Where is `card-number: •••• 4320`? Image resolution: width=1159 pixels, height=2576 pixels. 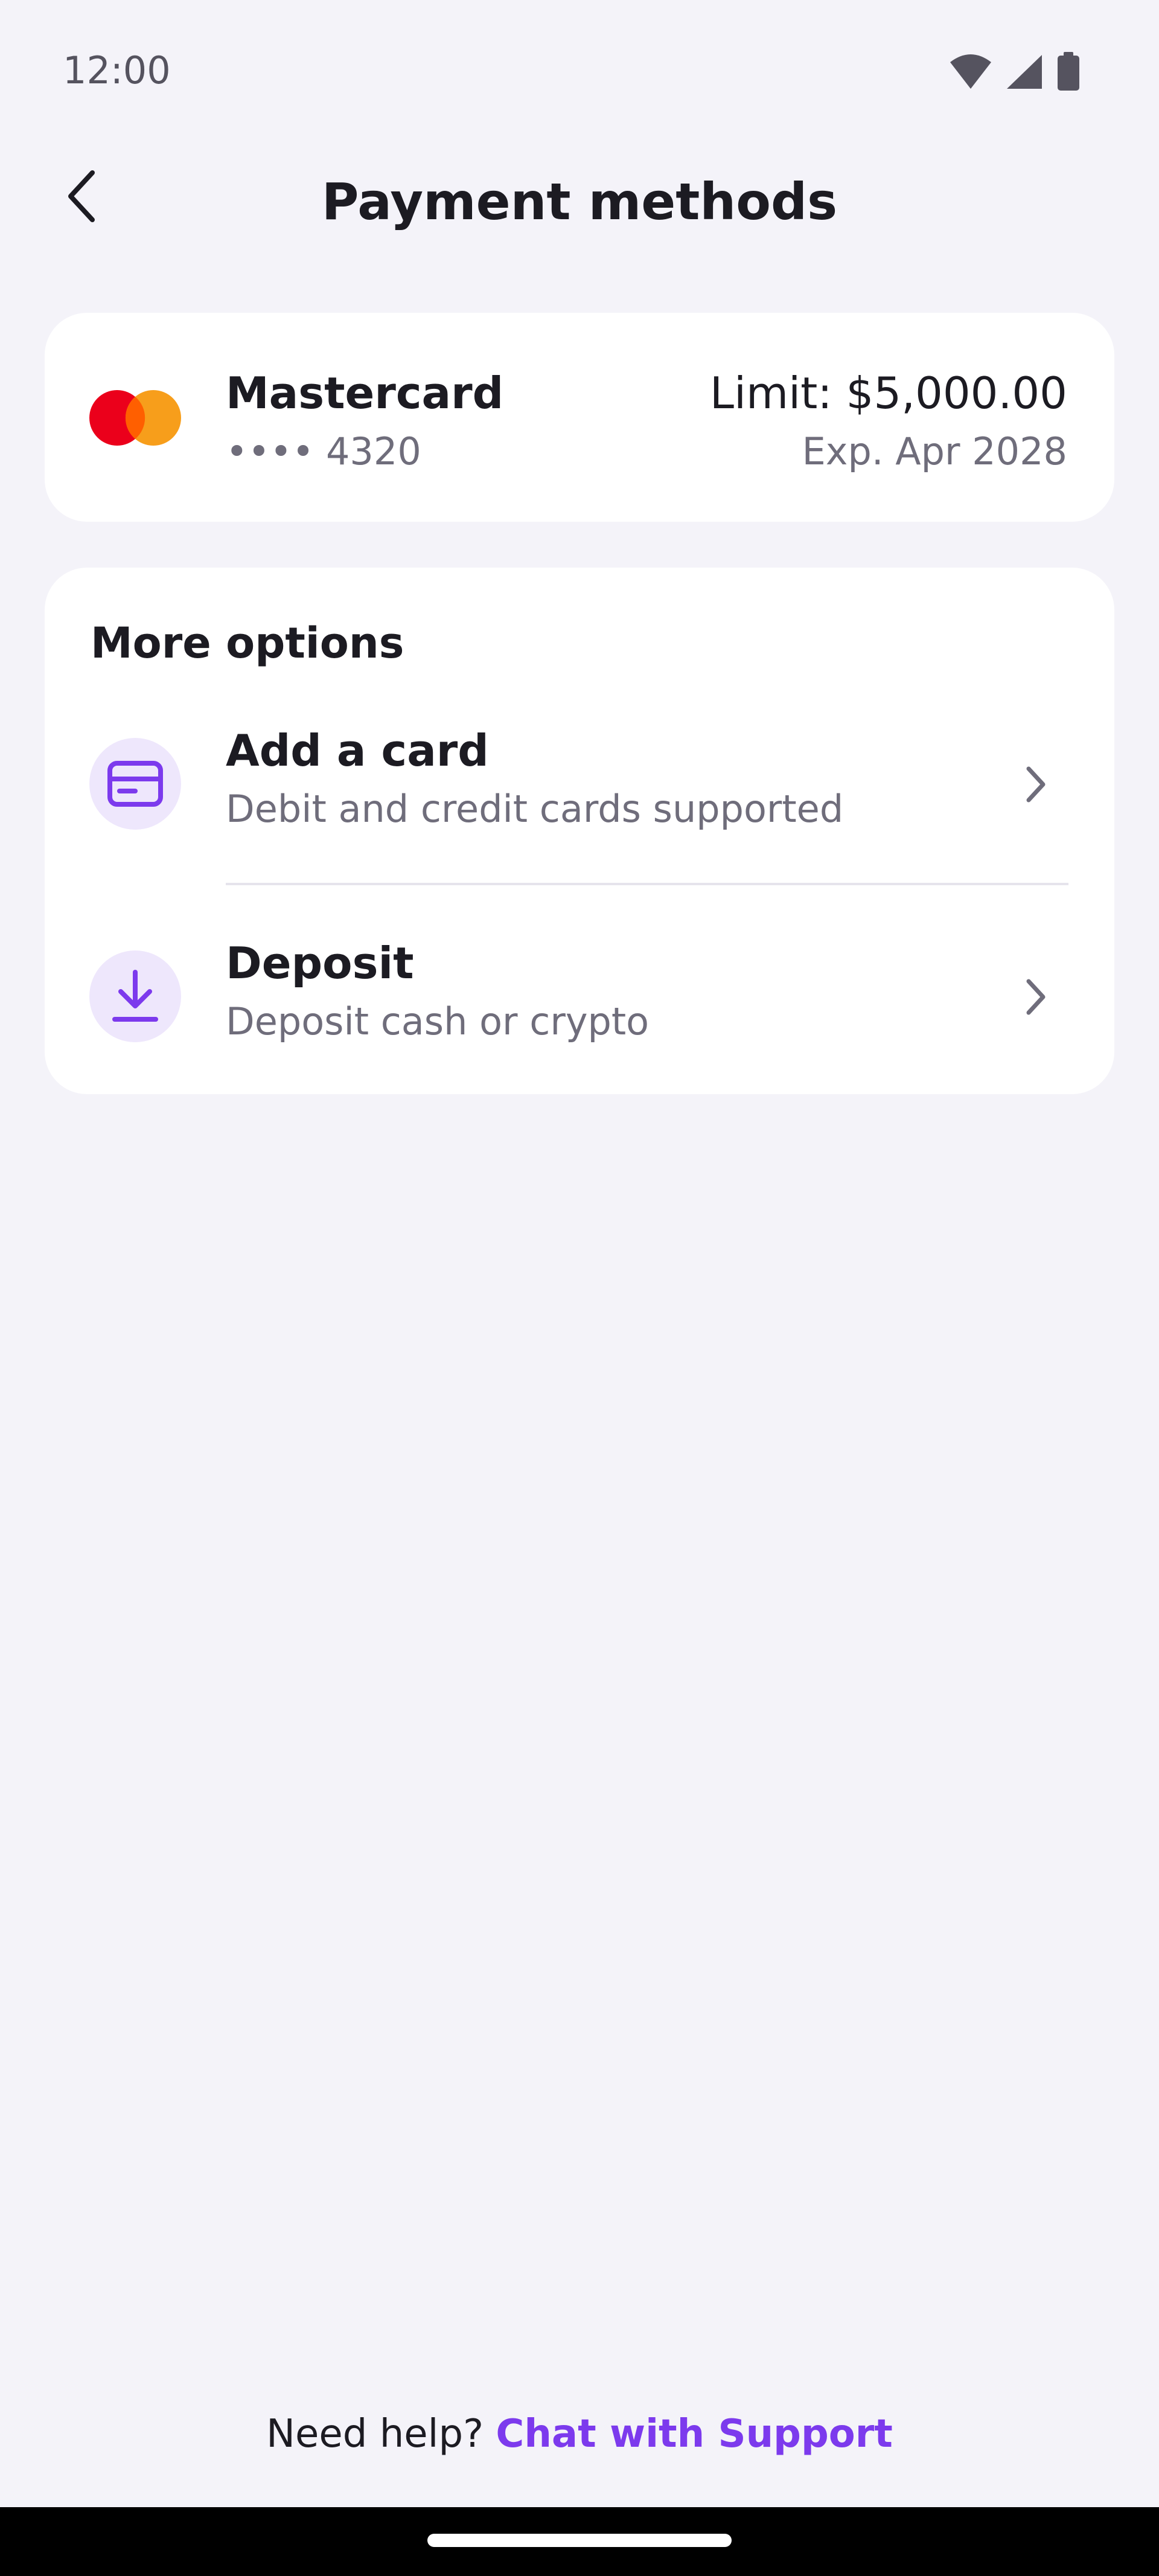 card-number: •••• 4320 is located at coordinates (323, 451).